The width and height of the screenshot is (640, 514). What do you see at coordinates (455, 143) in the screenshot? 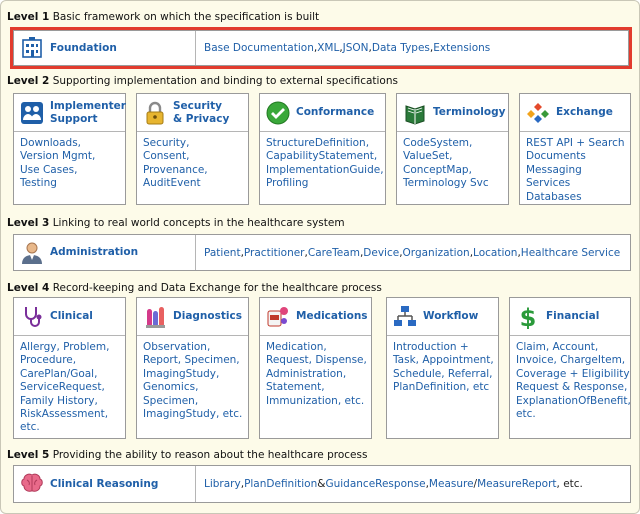
I see `card-line: CodeSystem,` at bounding box center [455, 143].